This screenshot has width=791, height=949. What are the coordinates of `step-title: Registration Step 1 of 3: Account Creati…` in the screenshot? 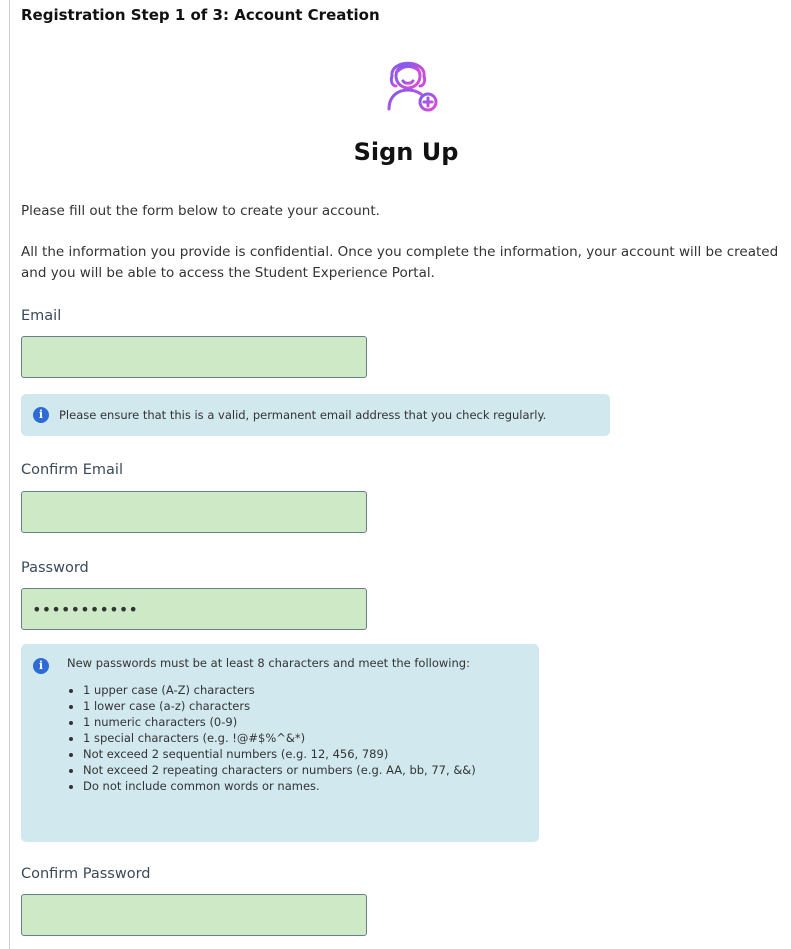 It's located at (200, 15).